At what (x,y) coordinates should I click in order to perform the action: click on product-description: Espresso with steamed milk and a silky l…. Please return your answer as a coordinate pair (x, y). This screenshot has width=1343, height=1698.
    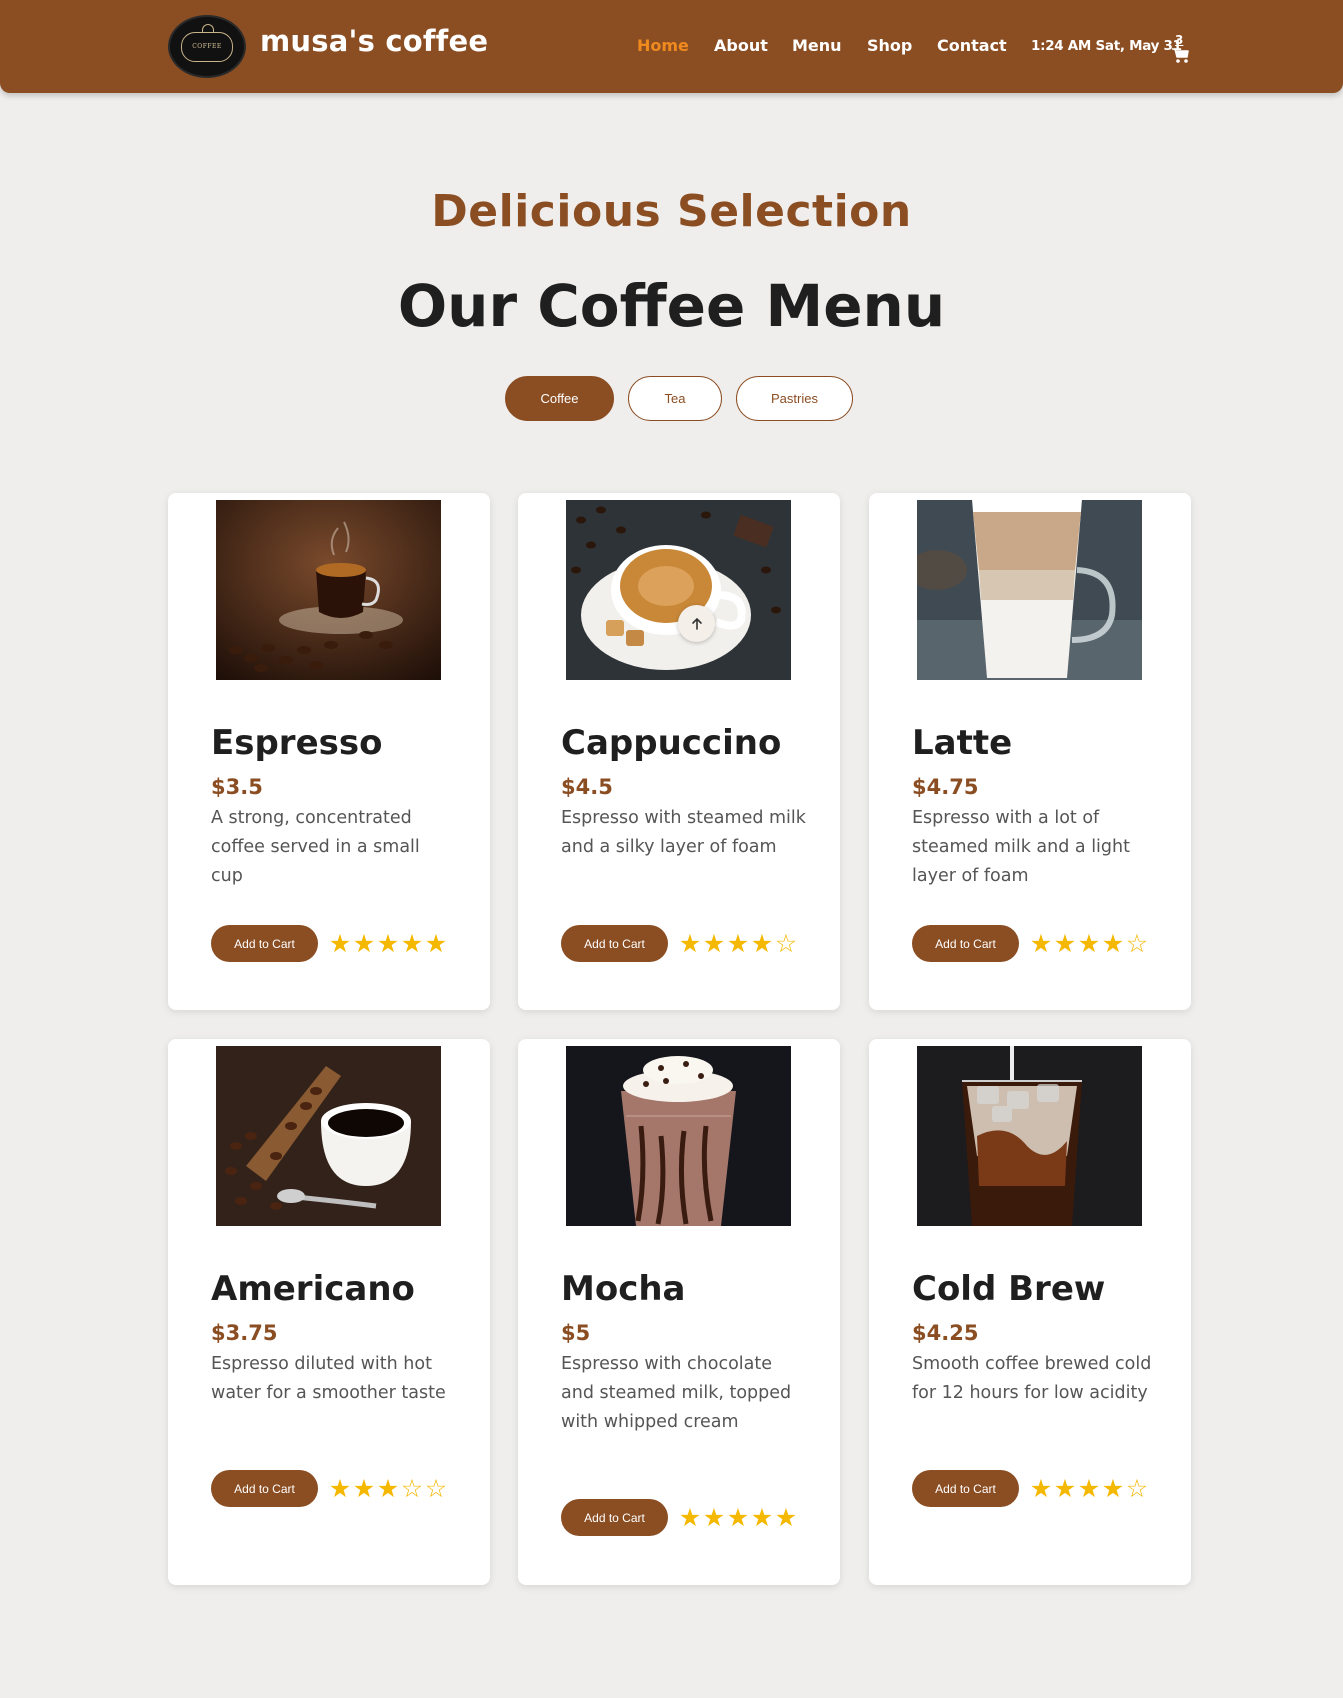
    Looking at the image, I should click on (683, 832).